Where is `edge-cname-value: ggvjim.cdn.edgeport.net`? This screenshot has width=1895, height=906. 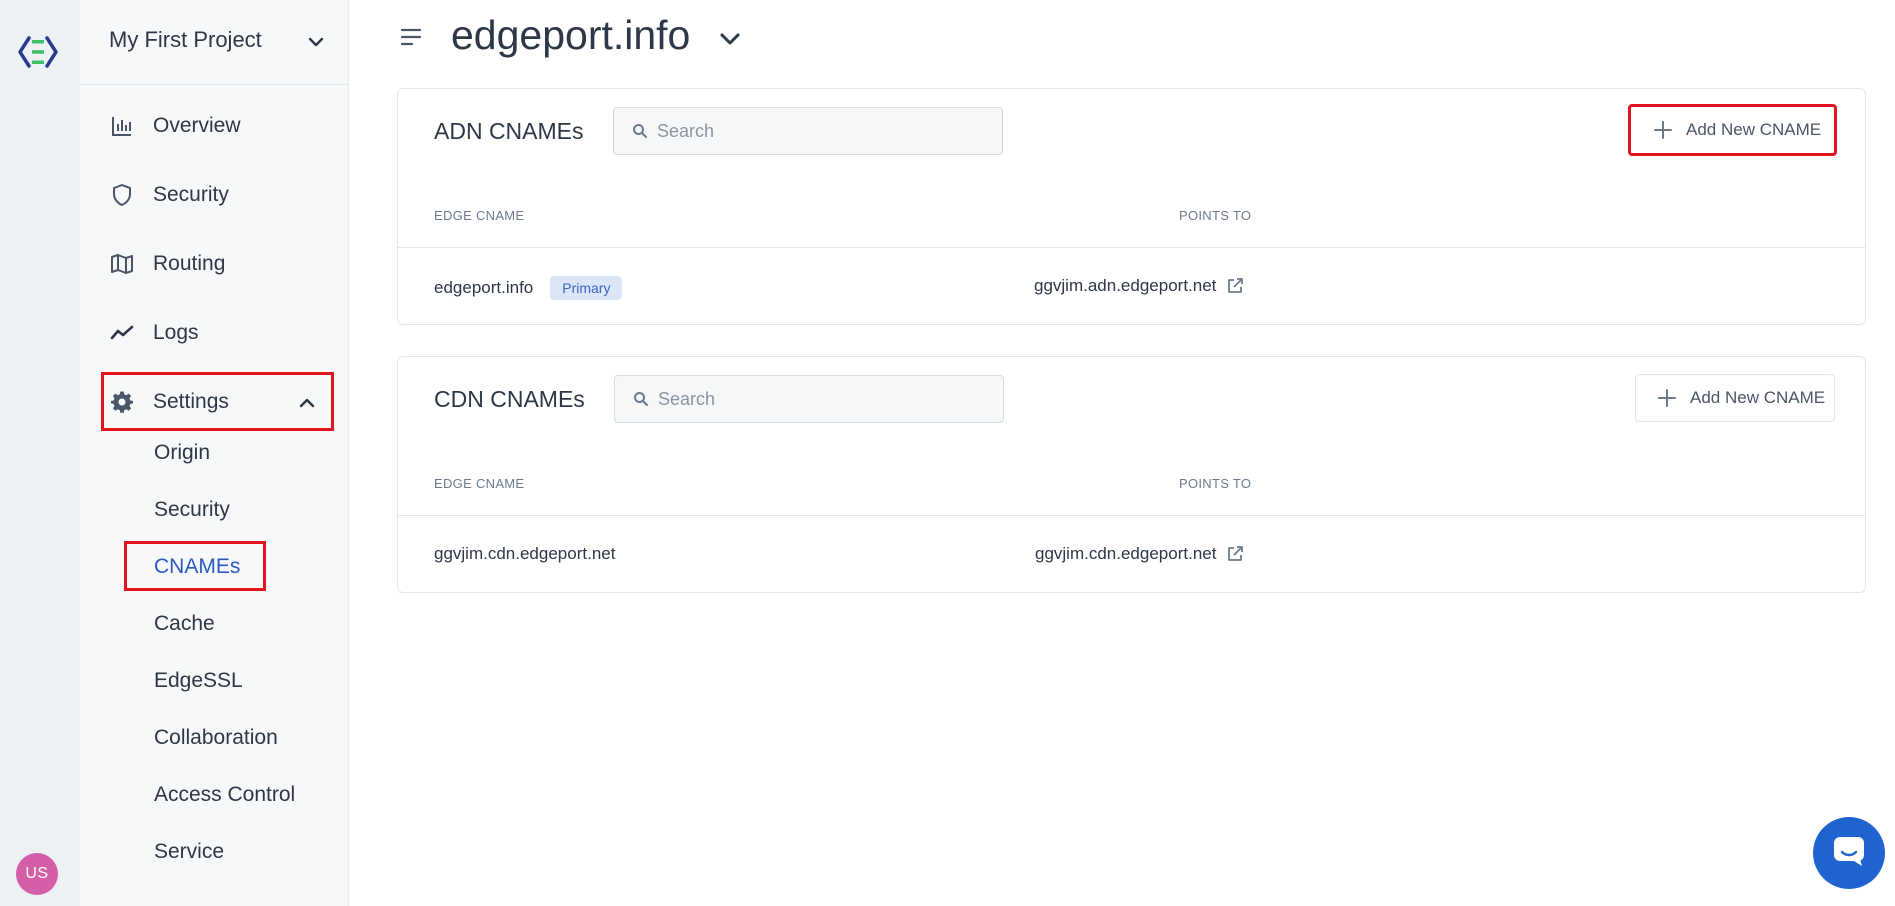 edge-cname-value: ggvjim.cdn.edgeport.net is located at coordinates (525, 553).